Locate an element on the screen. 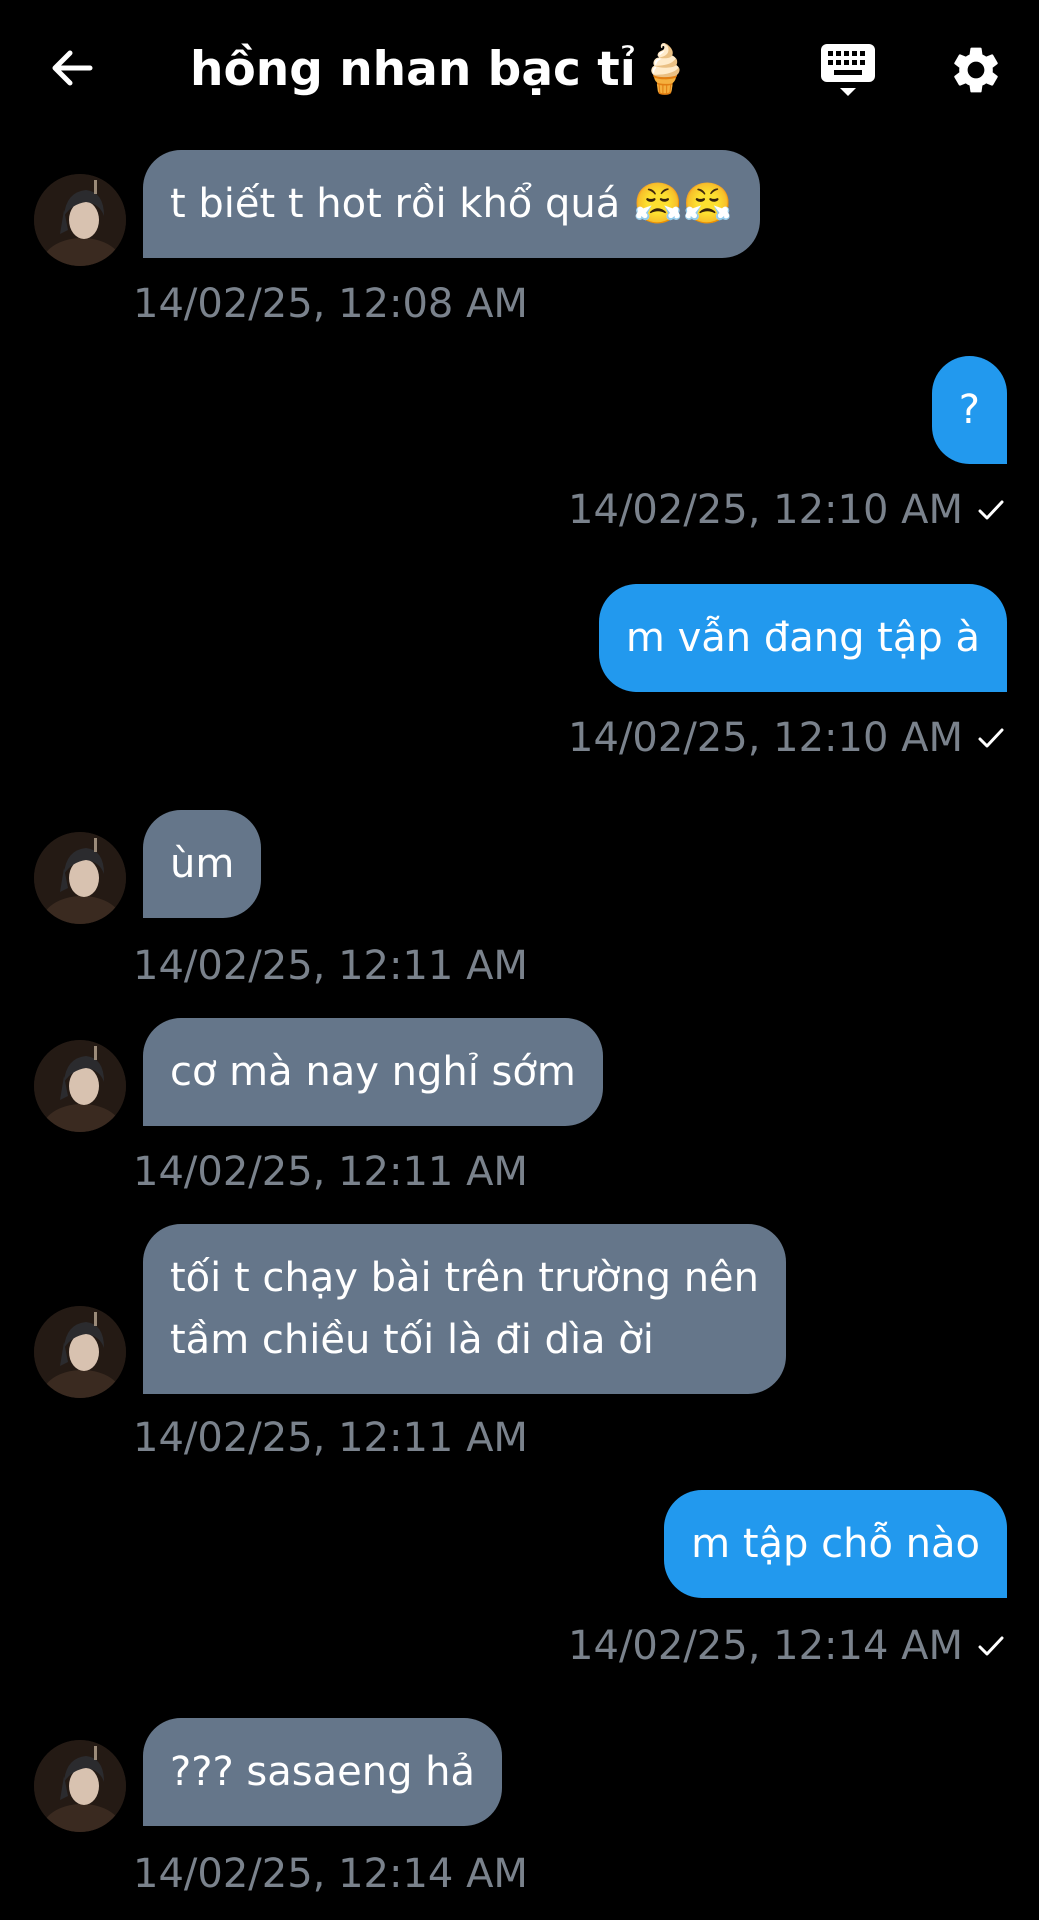 The image size is (1039, 1920). keyboard-icon is located at coordinates (848, 70).